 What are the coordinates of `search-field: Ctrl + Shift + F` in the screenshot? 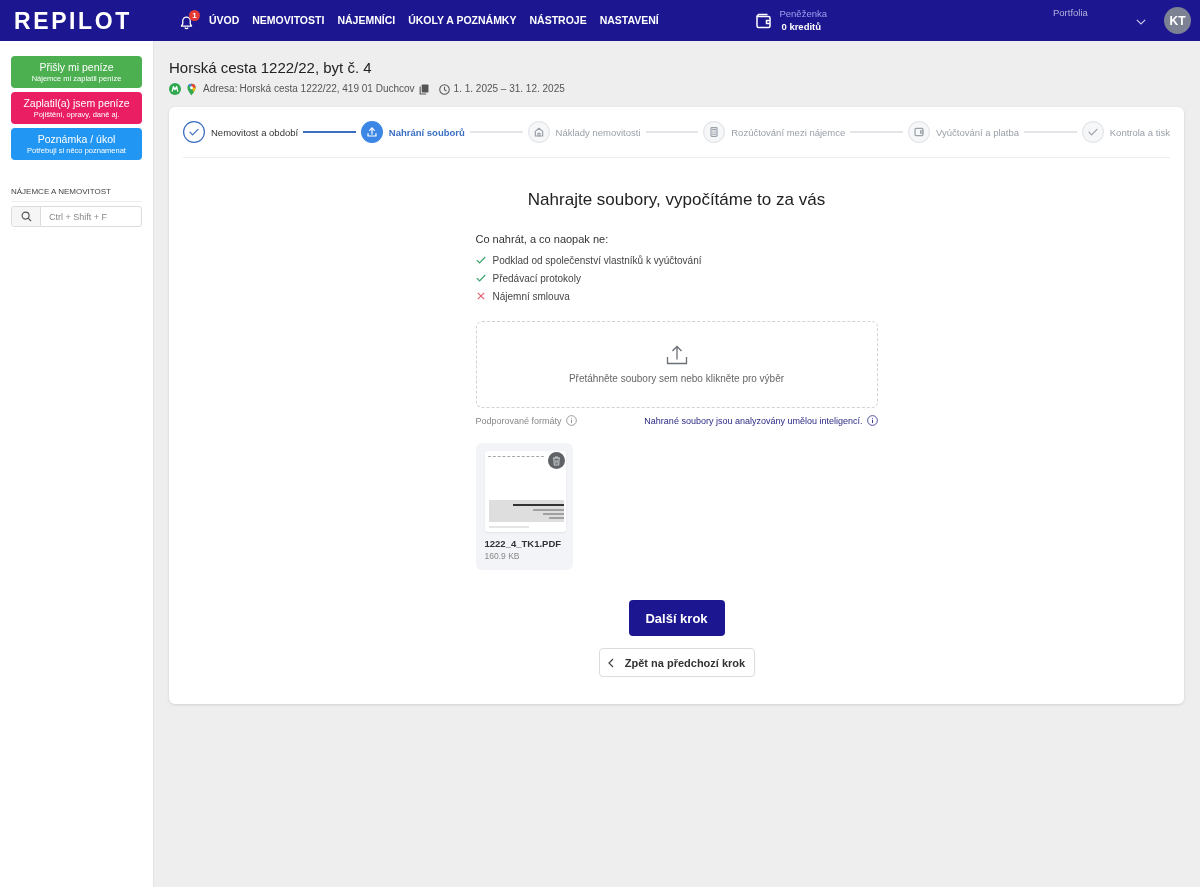 It's located at (76, 216).